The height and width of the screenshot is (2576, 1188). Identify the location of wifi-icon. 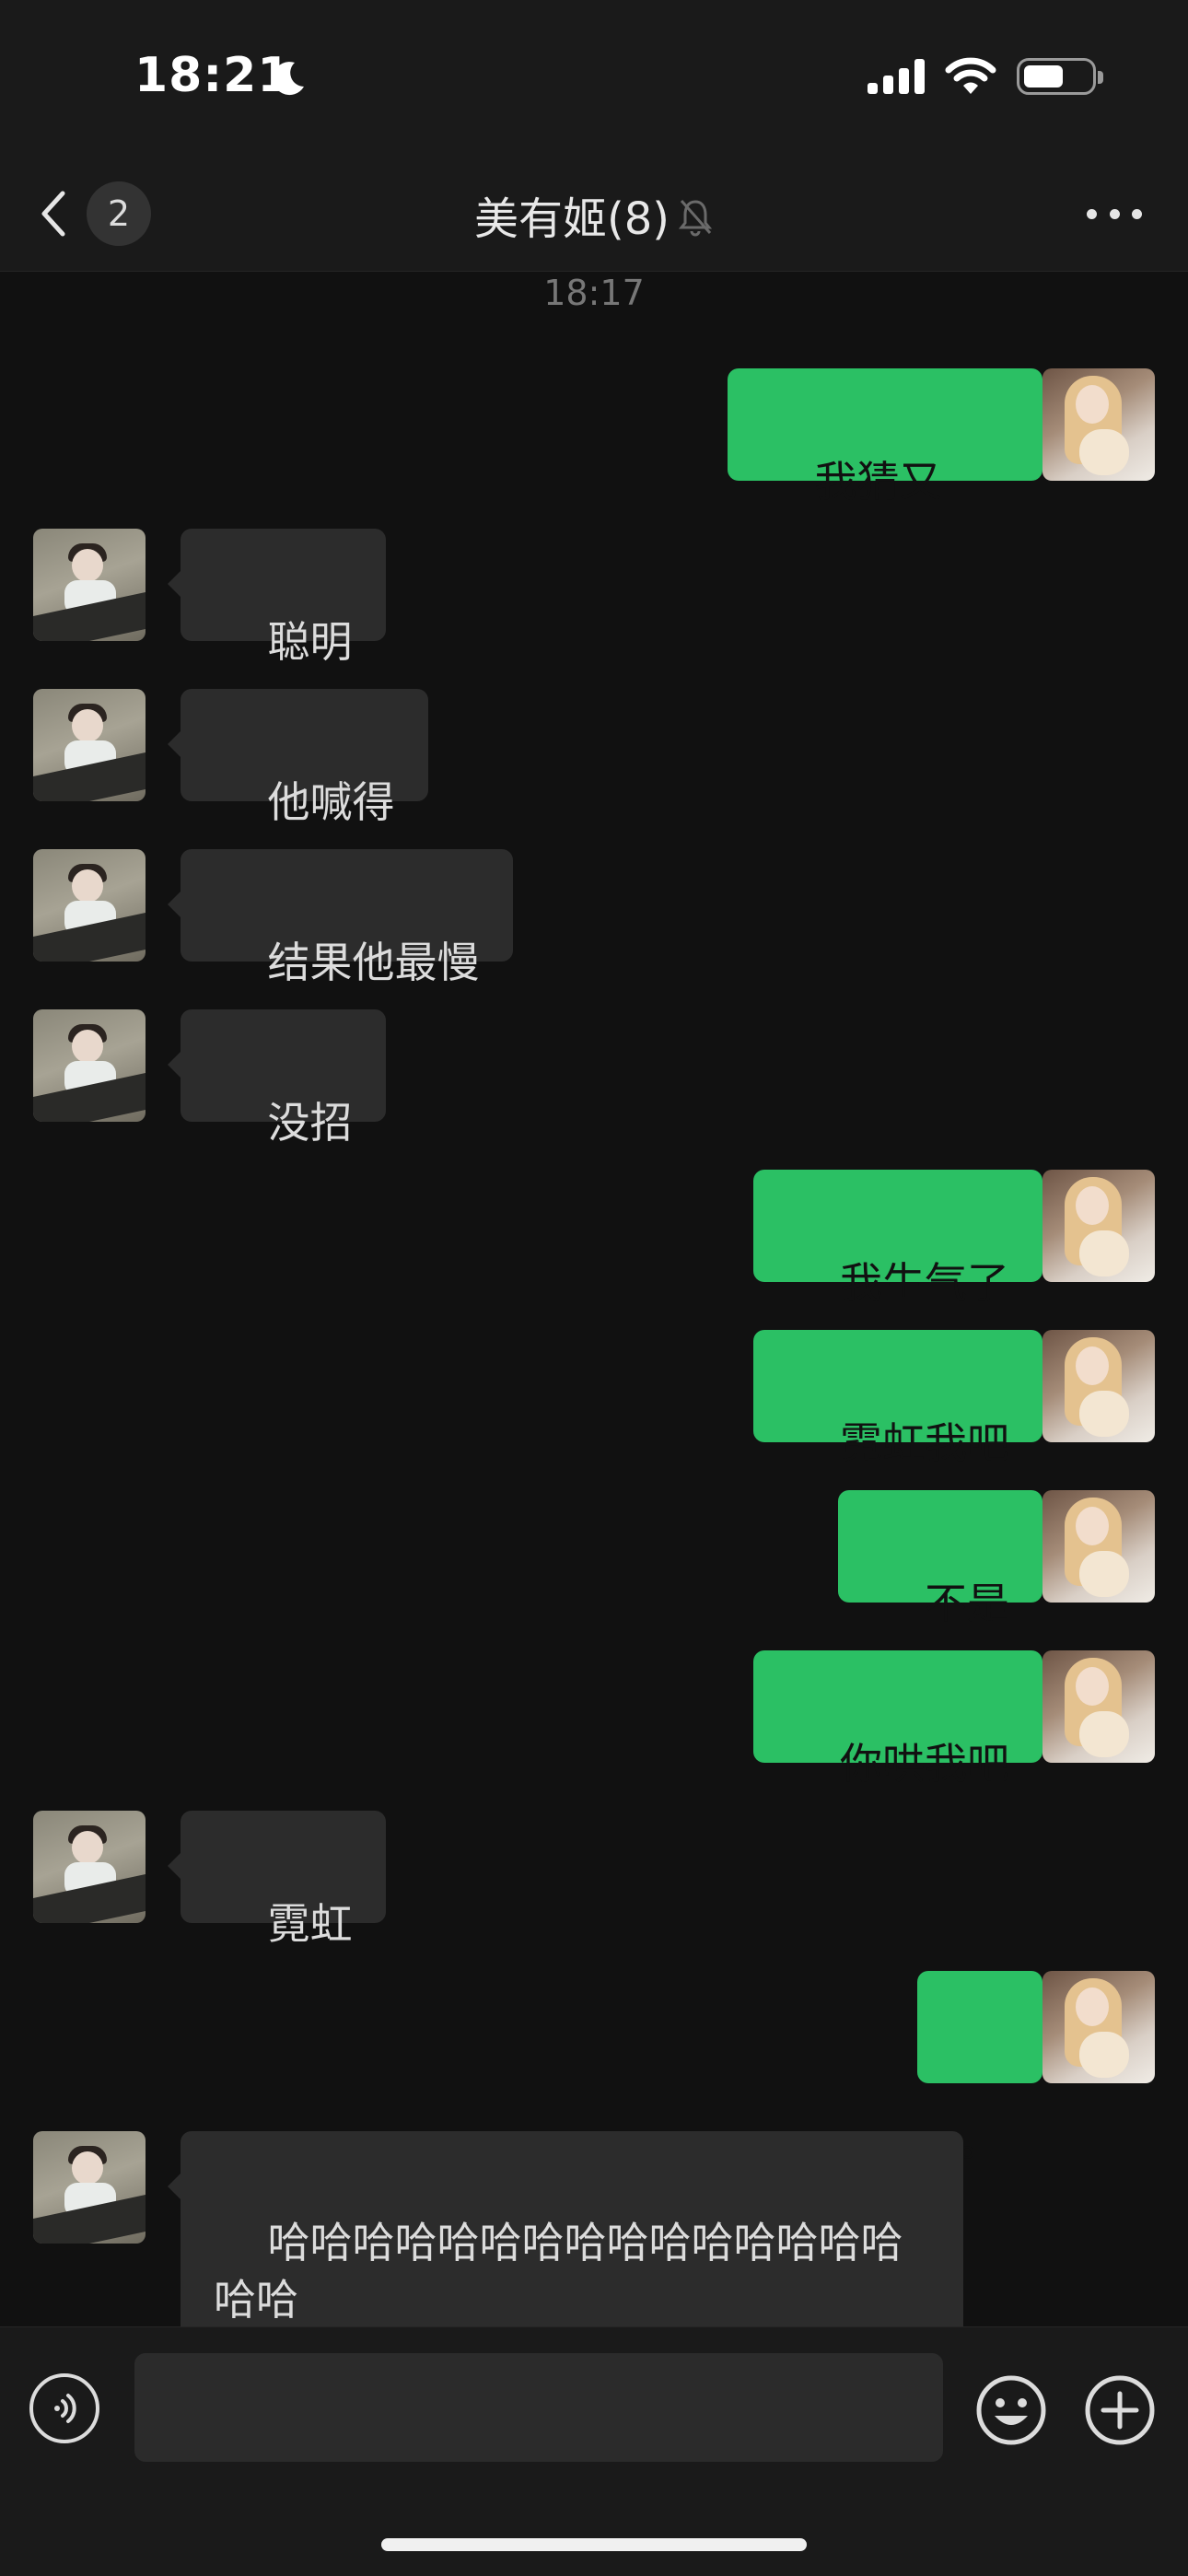
(970, 75).